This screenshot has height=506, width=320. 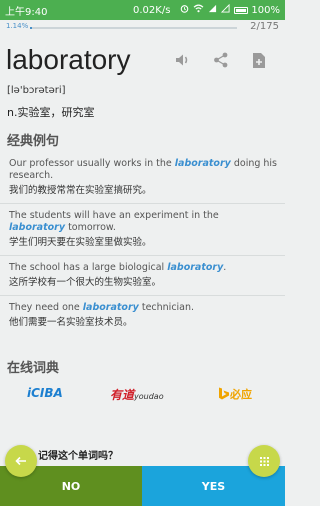 I want to click on examples-title: 经典例句, so click(x=33, y=141).